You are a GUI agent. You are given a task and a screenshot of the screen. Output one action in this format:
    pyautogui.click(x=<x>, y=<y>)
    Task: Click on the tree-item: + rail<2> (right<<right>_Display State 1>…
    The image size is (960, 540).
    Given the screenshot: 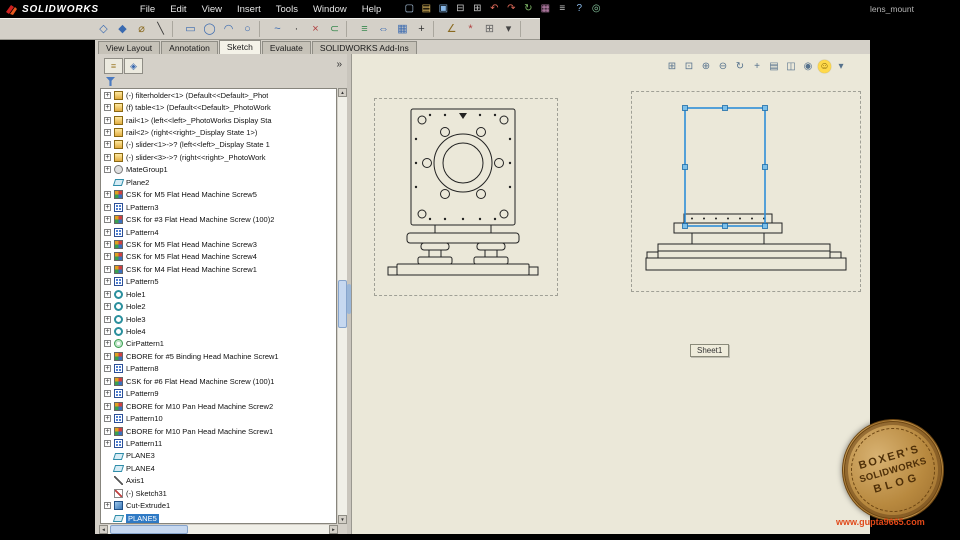 What is the action you would take?
    pyautogui.click(x=218, y=132)
    